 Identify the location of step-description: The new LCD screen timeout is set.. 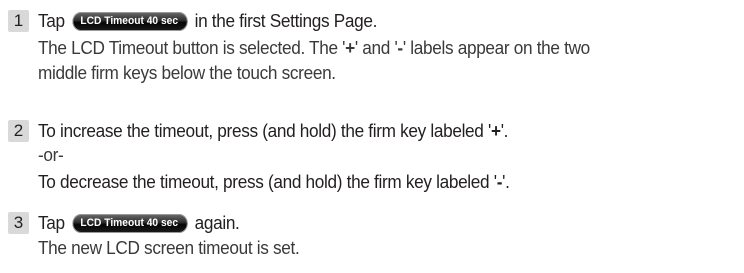
(169, 247).